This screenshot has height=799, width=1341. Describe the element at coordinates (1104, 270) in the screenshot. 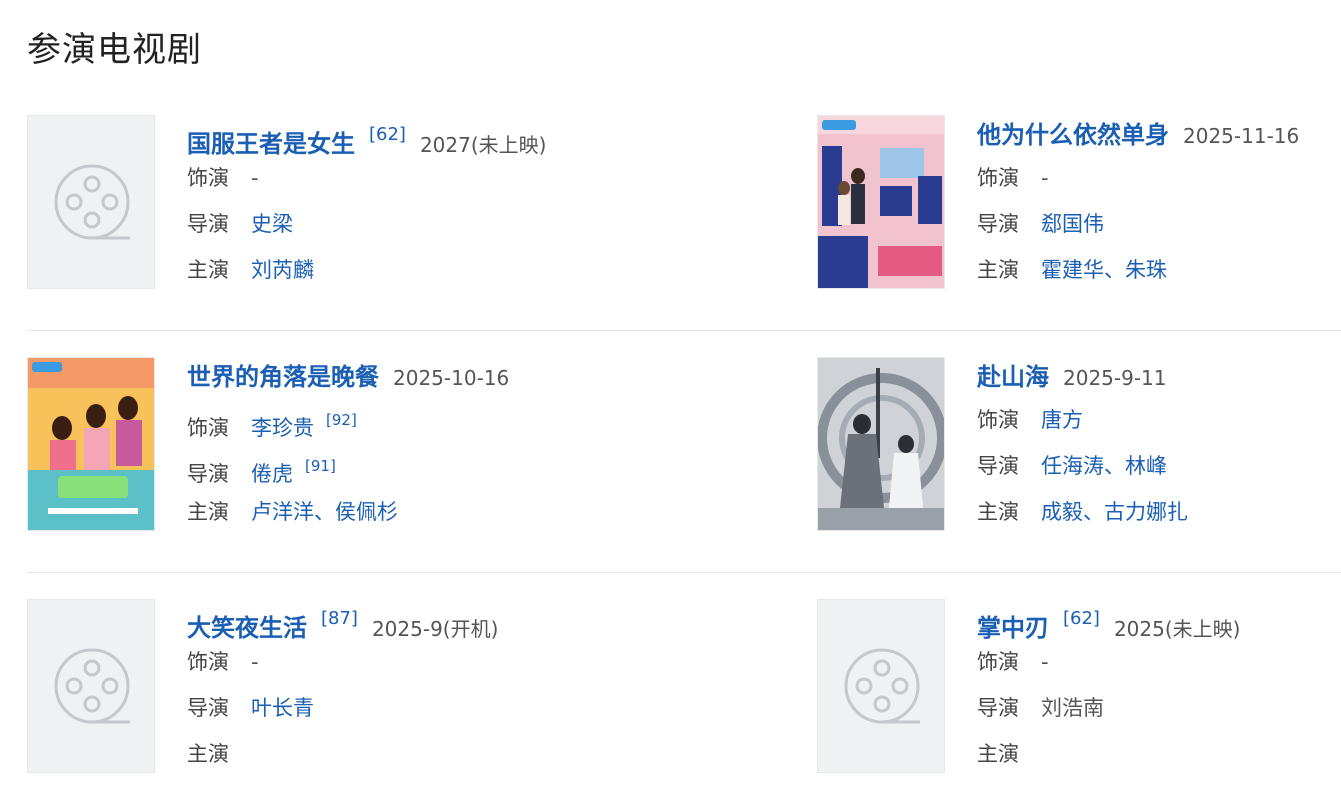

I see `cast-link: 霍建华、朱珠` at that location.